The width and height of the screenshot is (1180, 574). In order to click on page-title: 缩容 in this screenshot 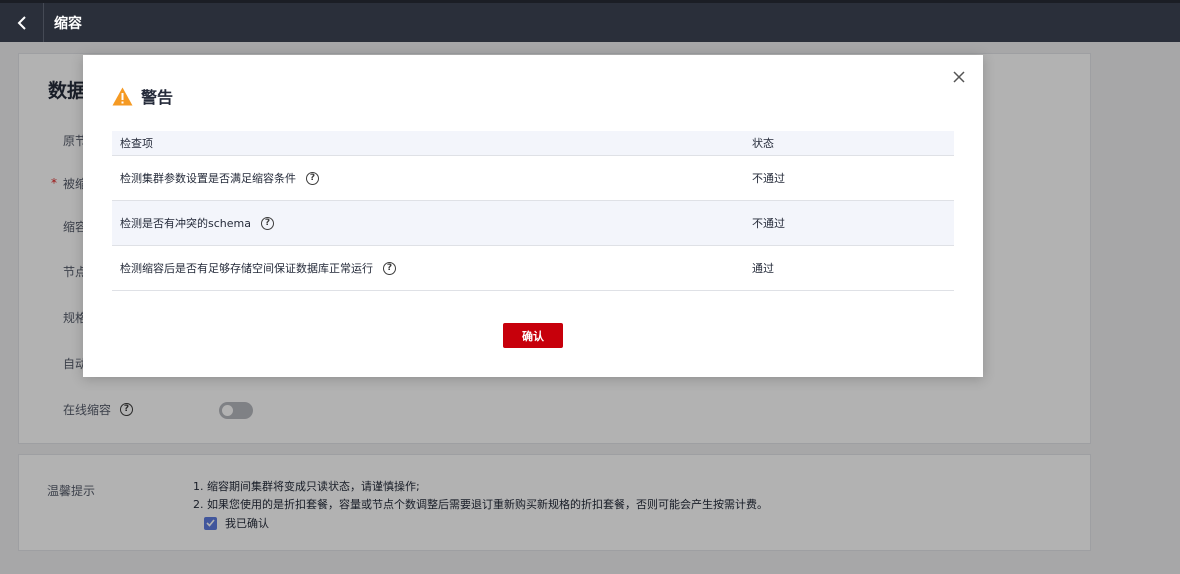, I will do `click(68, 23)`.